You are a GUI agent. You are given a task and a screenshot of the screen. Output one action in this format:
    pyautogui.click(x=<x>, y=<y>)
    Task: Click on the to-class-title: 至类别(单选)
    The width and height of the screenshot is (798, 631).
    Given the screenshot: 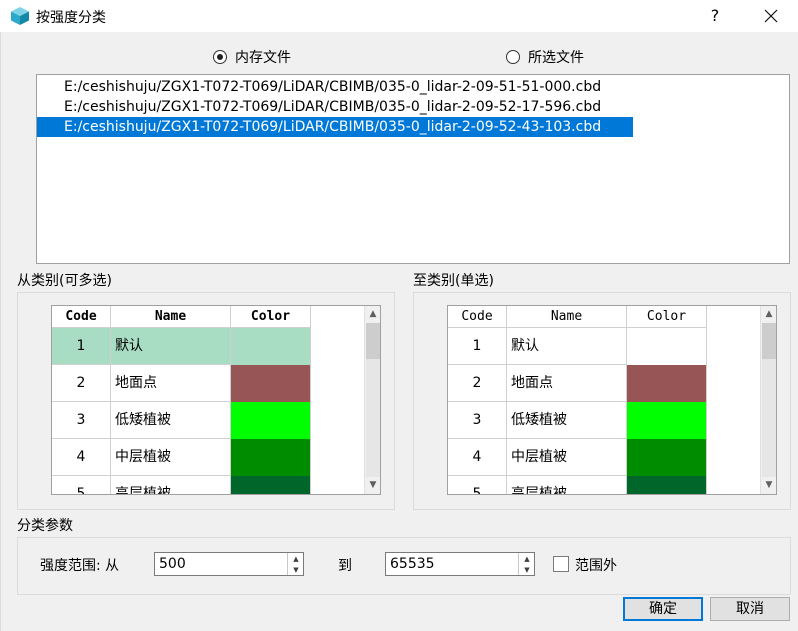 What is the action you would take?
    pyautogui.click(x=453, y=281)
    